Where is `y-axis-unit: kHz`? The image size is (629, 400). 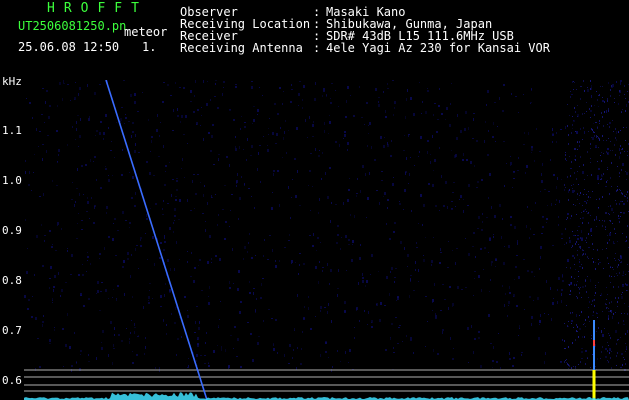 y-axis-unit: kHz is located at coordinates (12, 81).